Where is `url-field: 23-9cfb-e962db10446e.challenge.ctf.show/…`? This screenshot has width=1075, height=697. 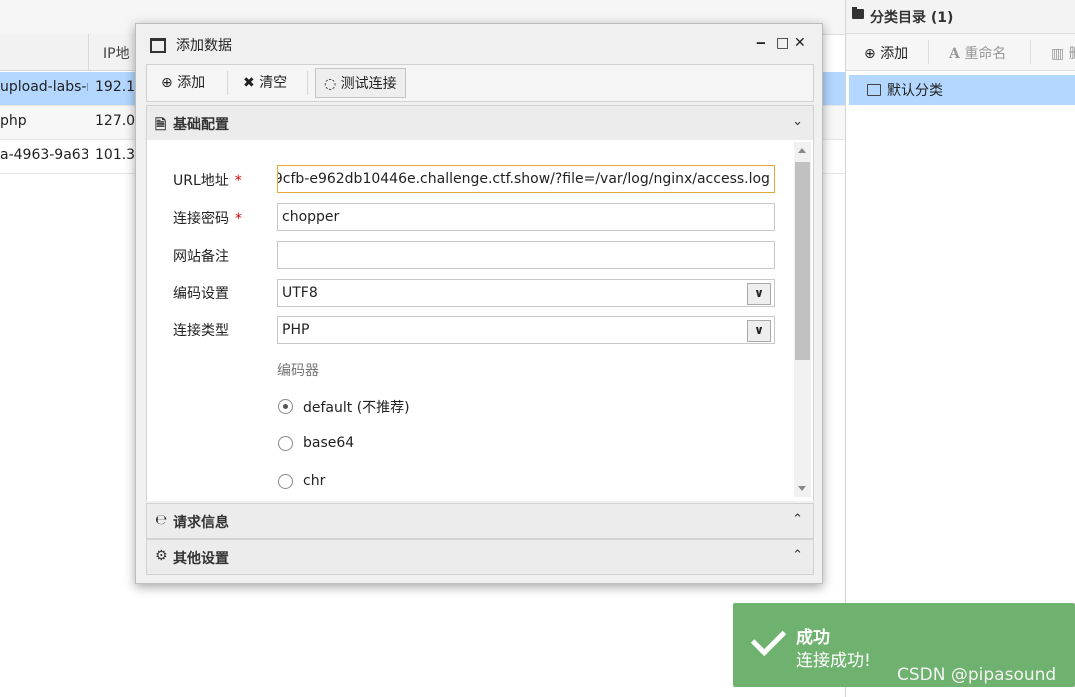 url-field: 23-9cfb-e962db10446e.challenge.ctf.show/… is located at coordinates (526, 179).